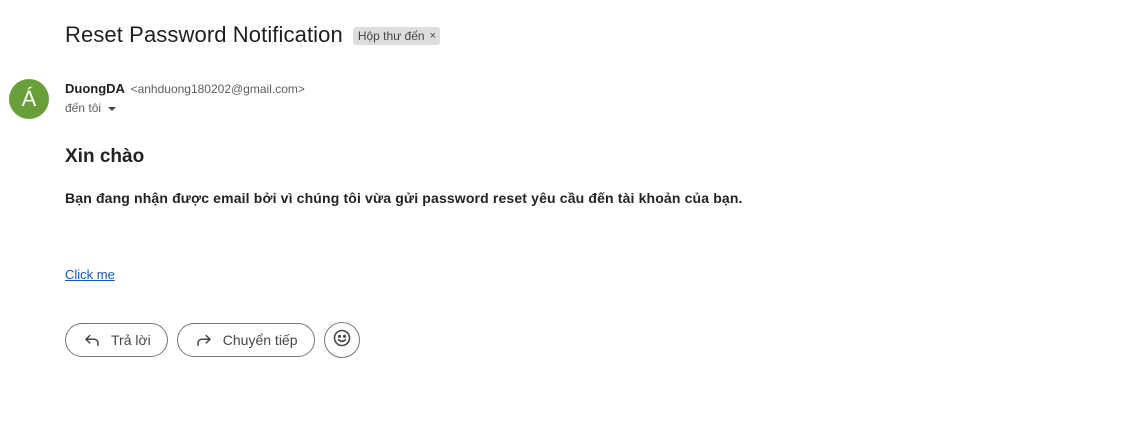  What do you see at coordinates (95, 88) in the screenshot?
I see `sender-name: DuongDA` at bounding box center [95, 88].